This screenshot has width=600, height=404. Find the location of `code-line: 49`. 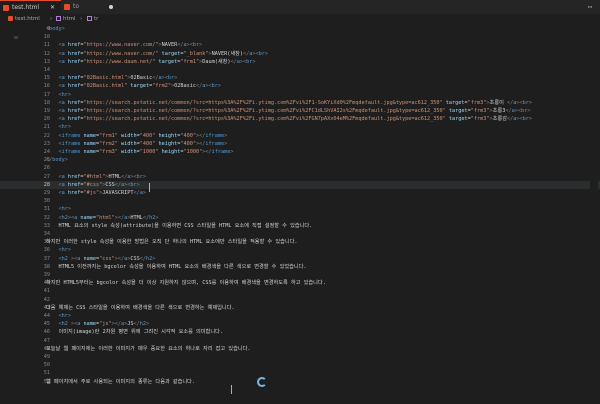

code-line: 49 is located at coordinates (300, 357).